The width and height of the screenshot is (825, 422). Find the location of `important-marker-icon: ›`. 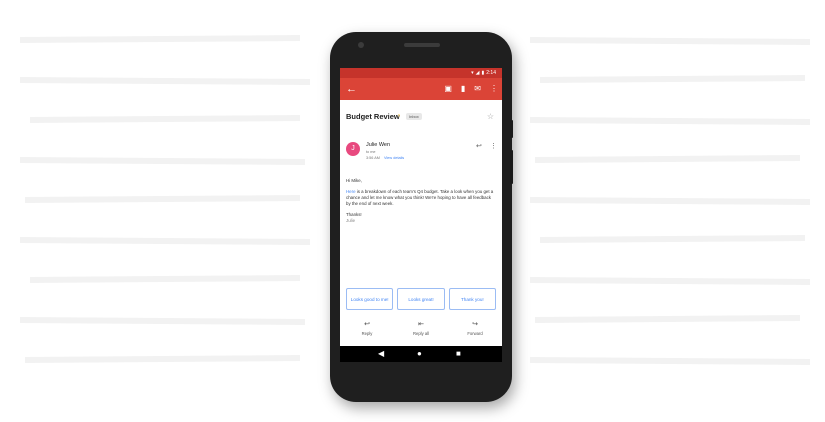

important-marker-icon: › is located at coordinates (399, 116).